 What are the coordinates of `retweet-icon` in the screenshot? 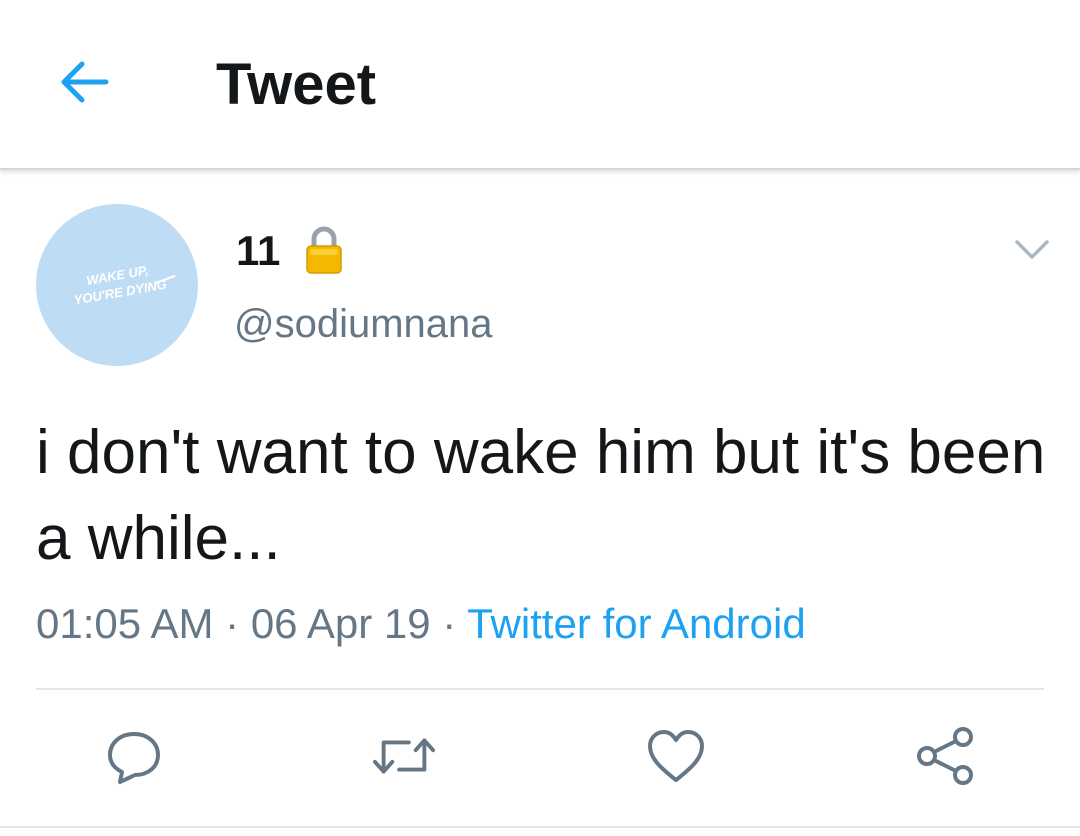 It's located at (404, 756).